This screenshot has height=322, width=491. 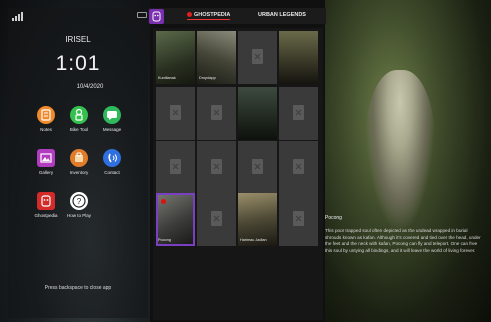 I want to click on tab-label: URBAN LEGENDS, so click(x=282, y=15).